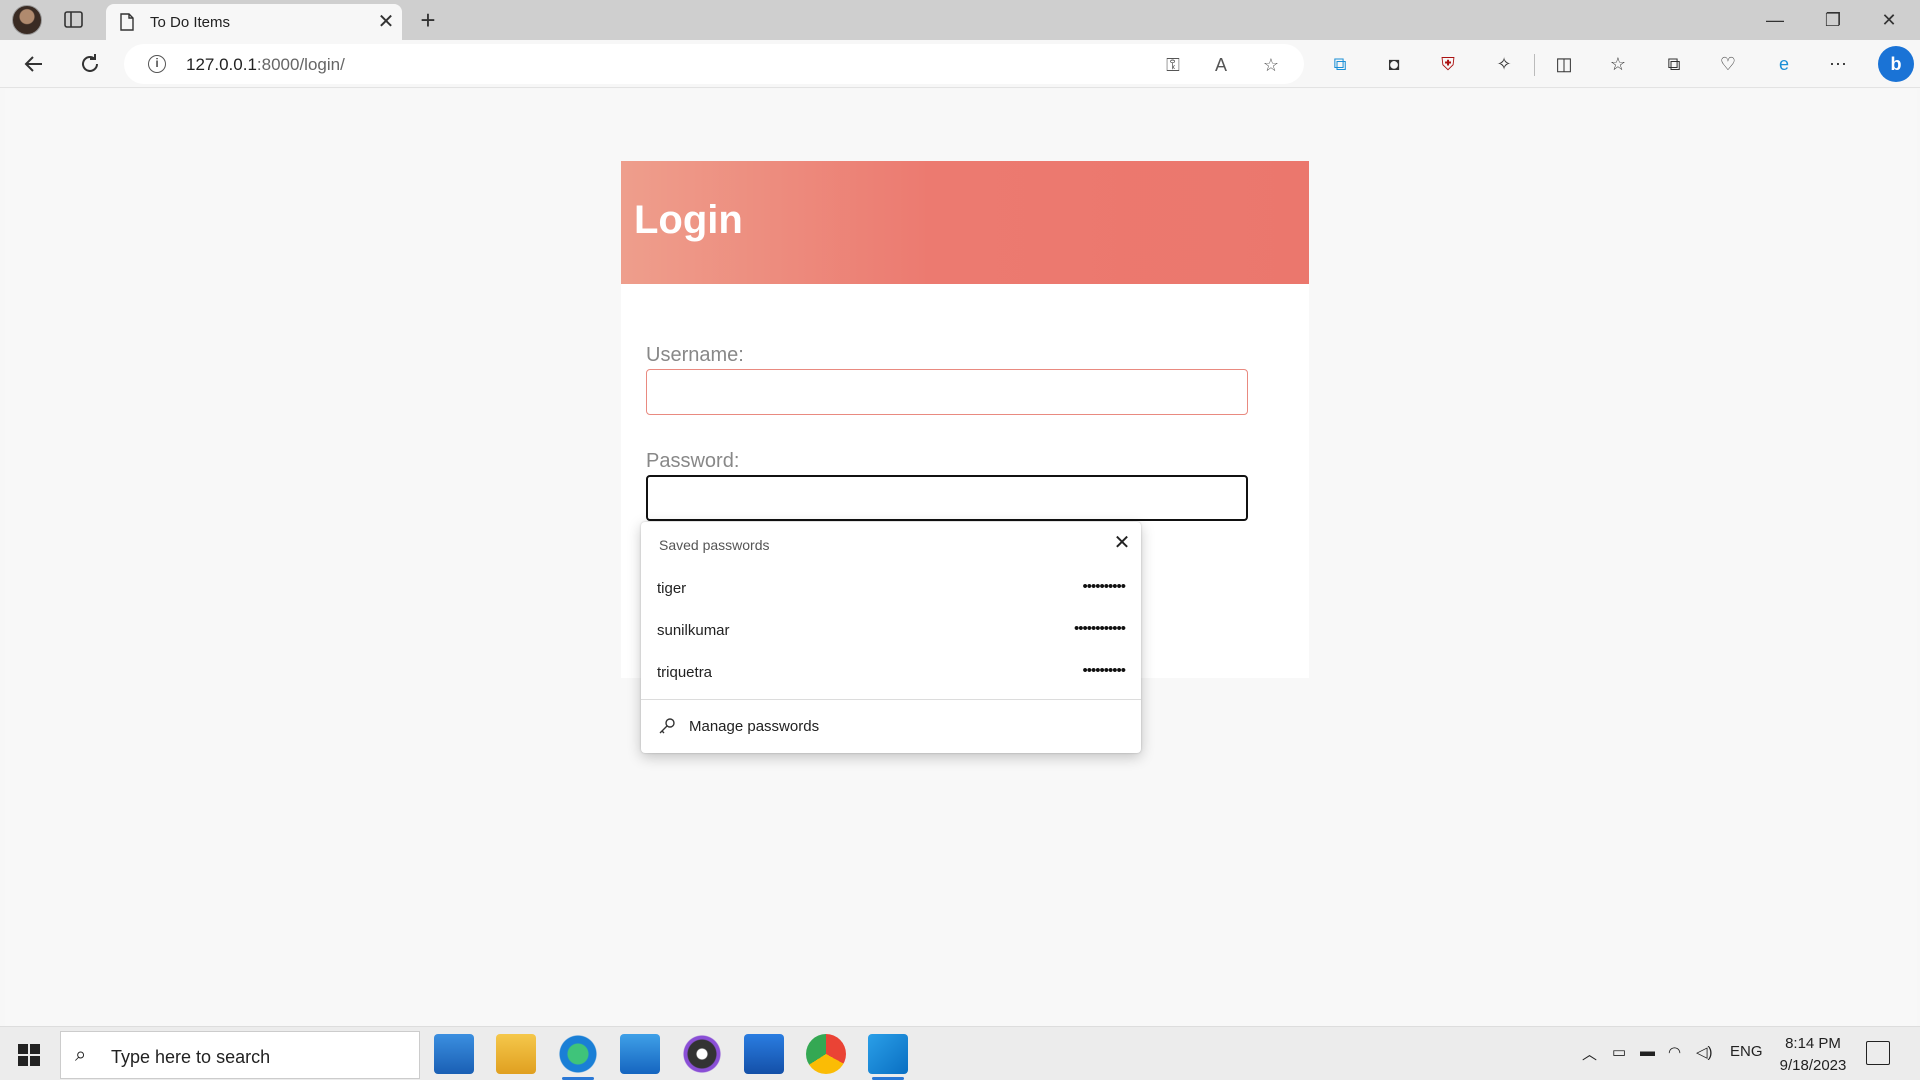 The height and width of the screenshot is (1080, 1920). Describe the element at coordinates (1878, 1053) in the screenshot. I see `notification-icon` at that location.